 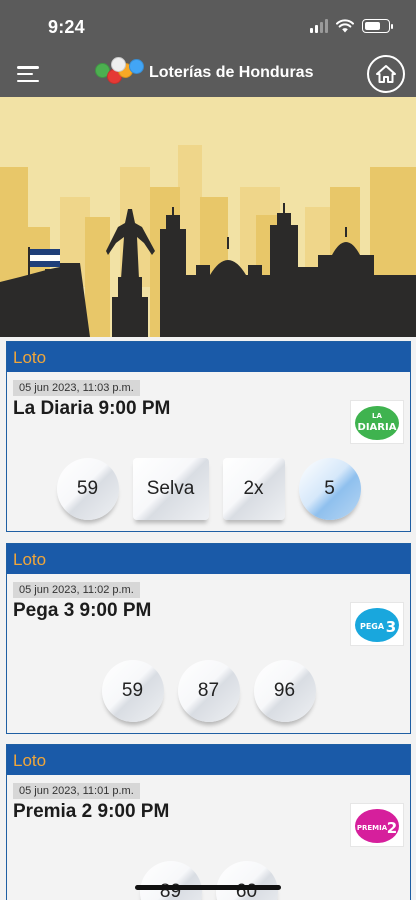 I want to click on result-ball: 96, so click(x=284, y=691).